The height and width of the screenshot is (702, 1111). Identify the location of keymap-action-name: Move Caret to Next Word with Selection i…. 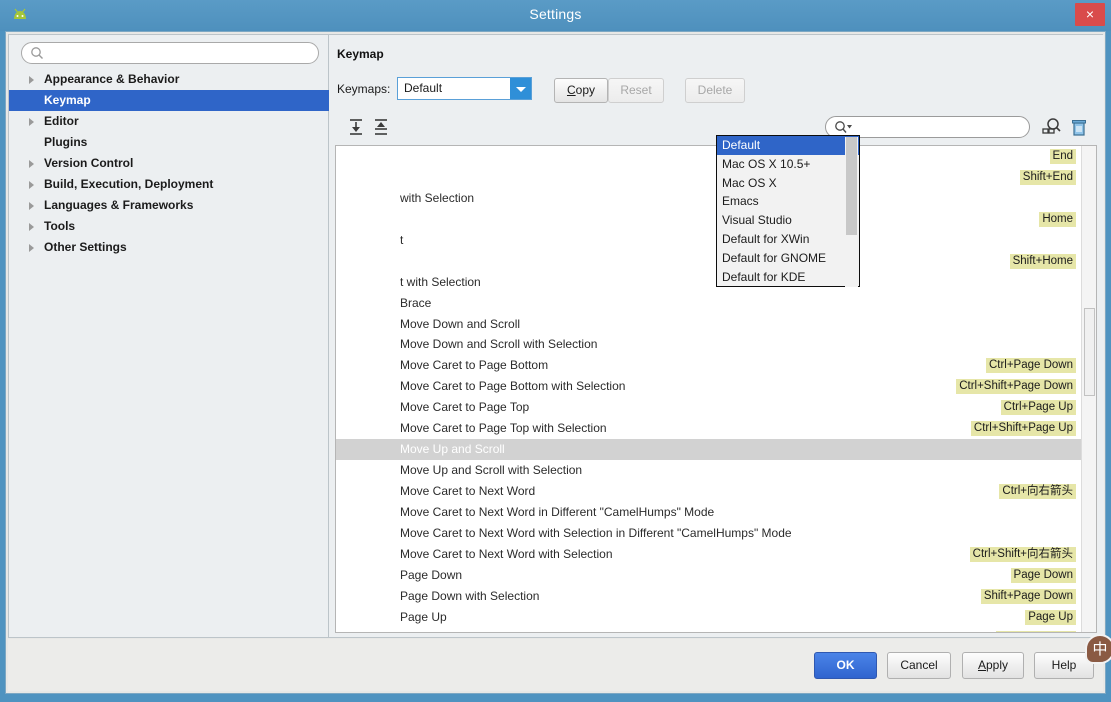
(596, 532).